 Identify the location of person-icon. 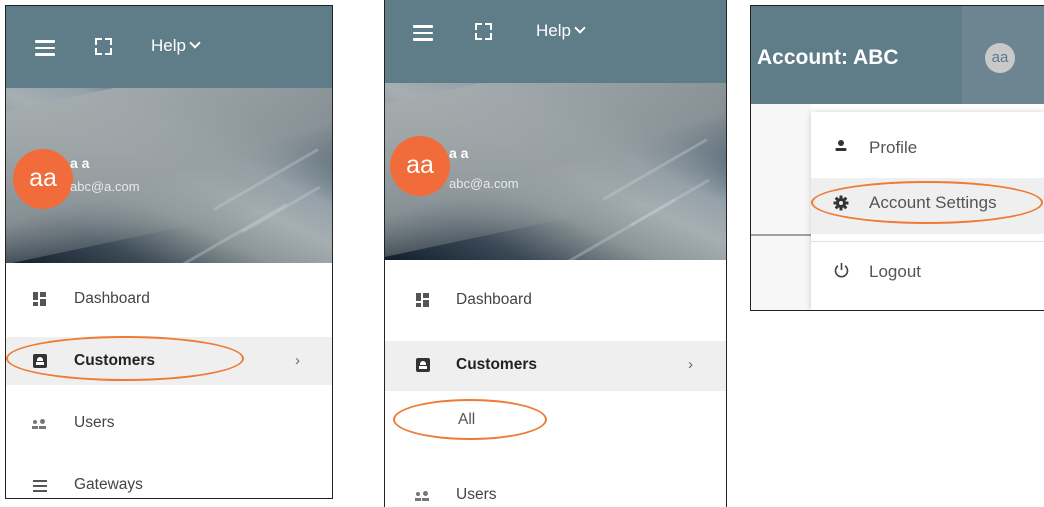
(841, 145).